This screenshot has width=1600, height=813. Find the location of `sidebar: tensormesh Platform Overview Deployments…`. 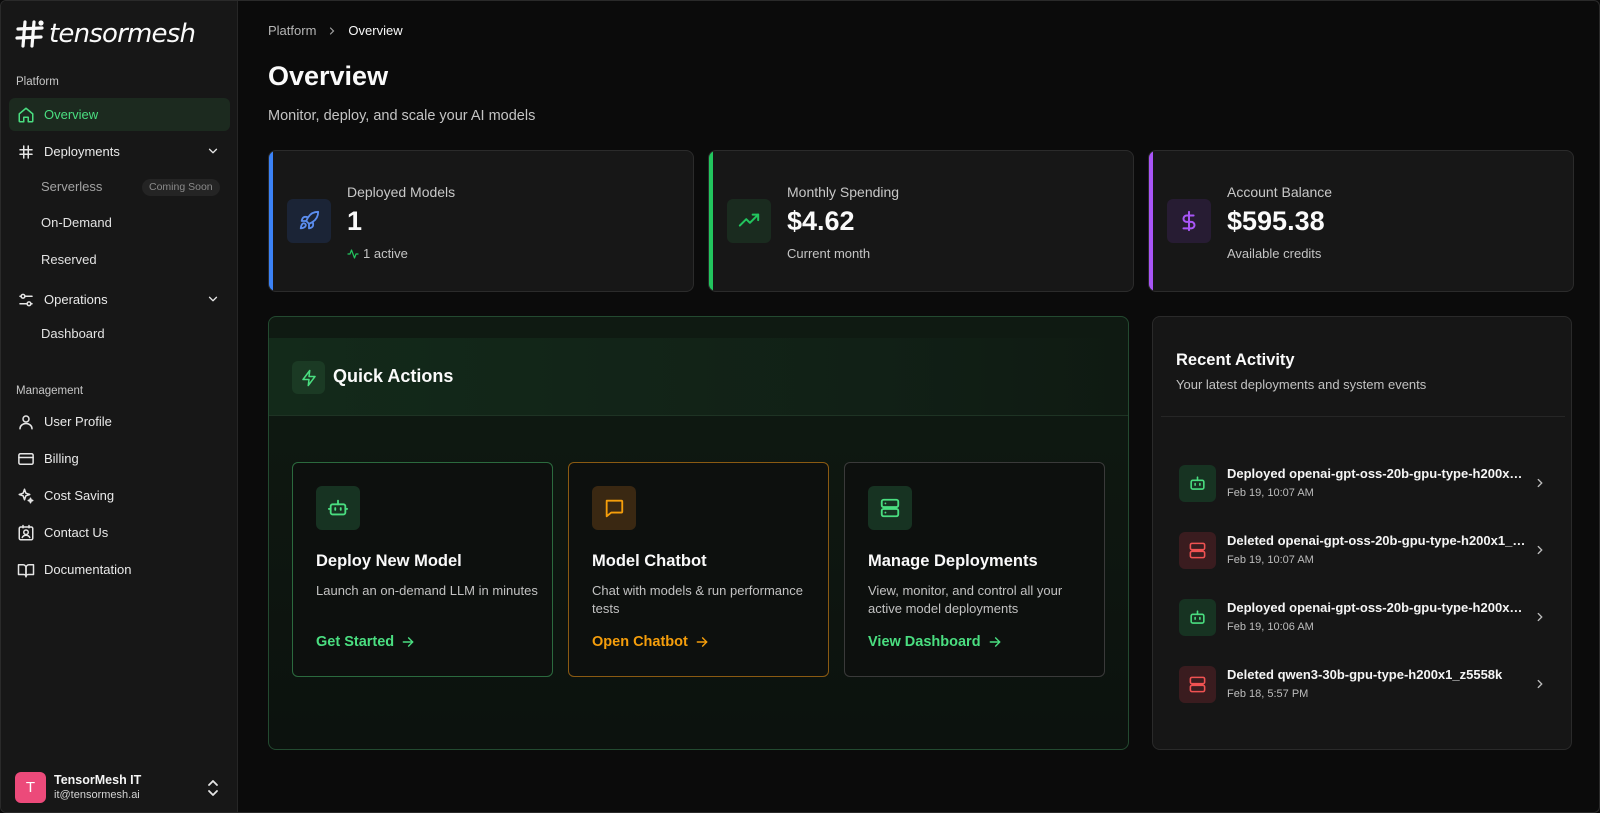

sidebar: tensormesh Platform Overview Deployments… is located at coordinates (119, 406).